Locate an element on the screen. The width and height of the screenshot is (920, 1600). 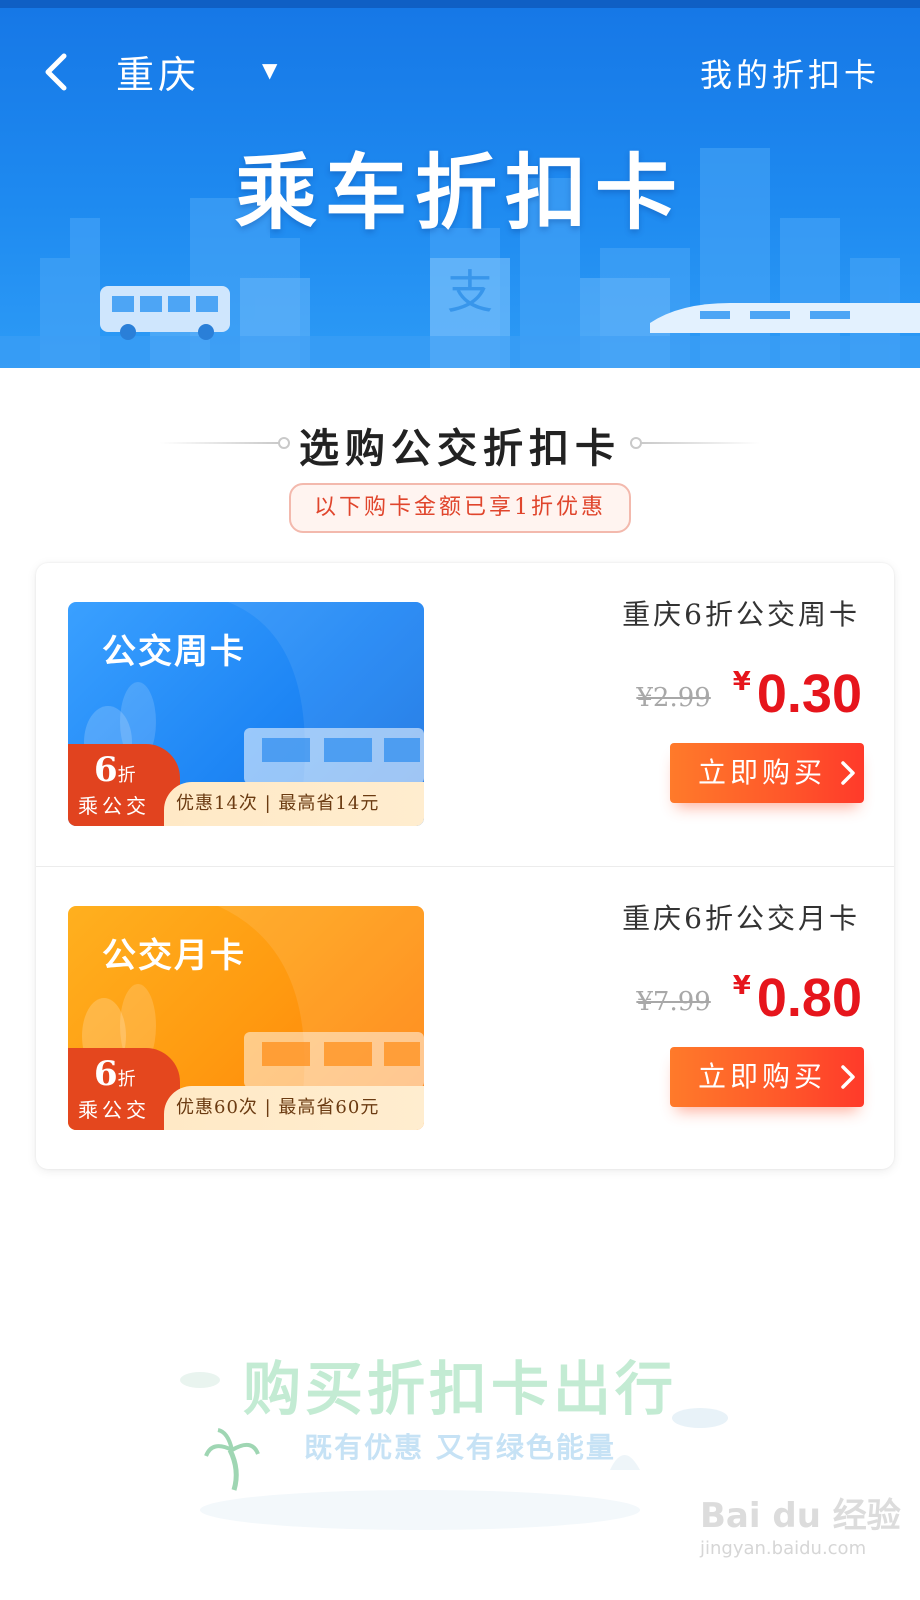
price-value: 0.30 is located at coordinates (809, 694).